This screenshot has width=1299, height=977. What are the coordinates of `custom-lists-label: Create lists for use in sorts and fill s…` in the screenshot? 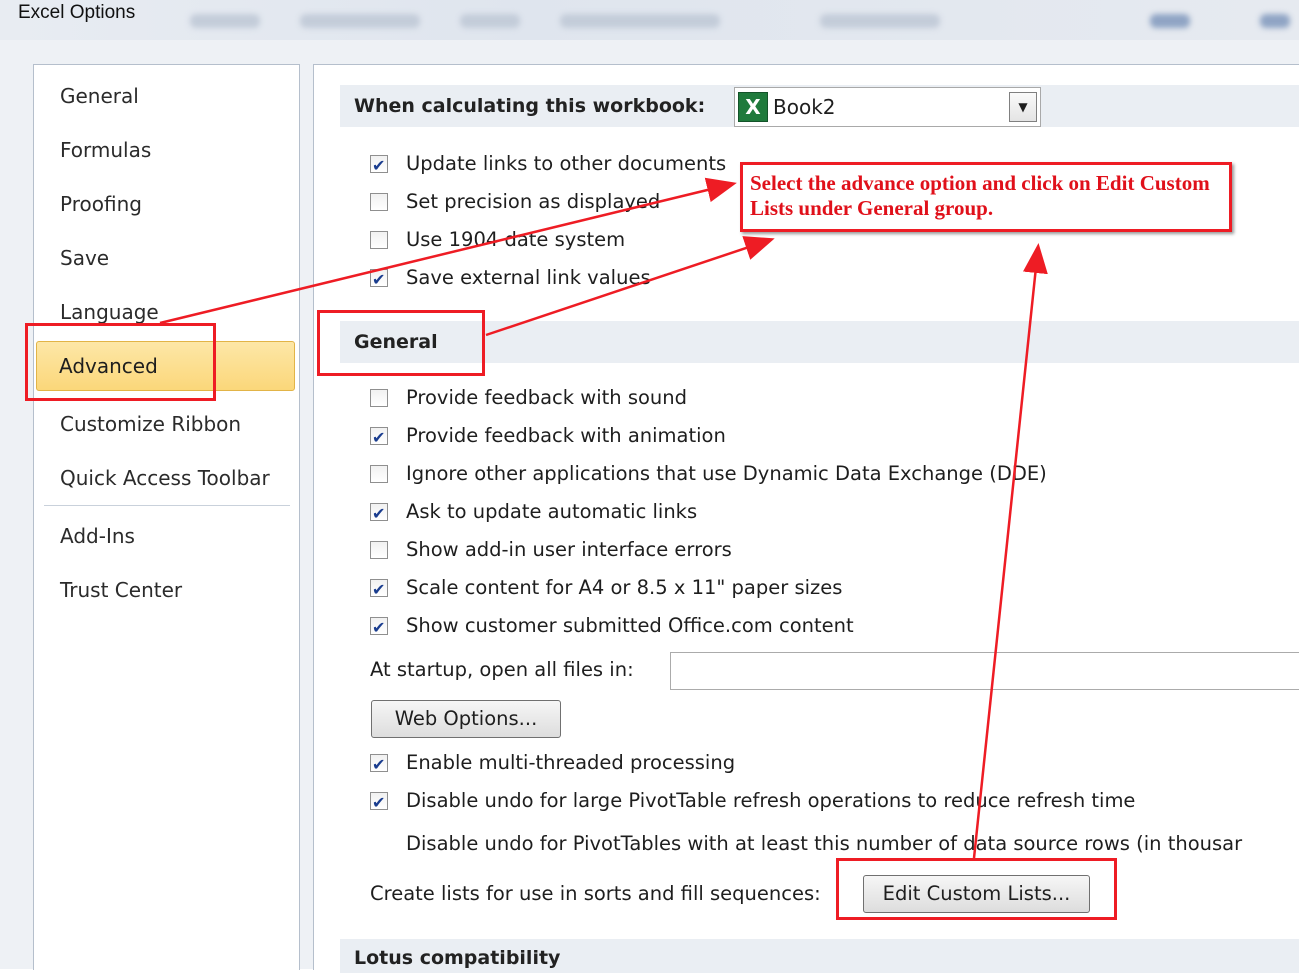 It's located at (595, 893).